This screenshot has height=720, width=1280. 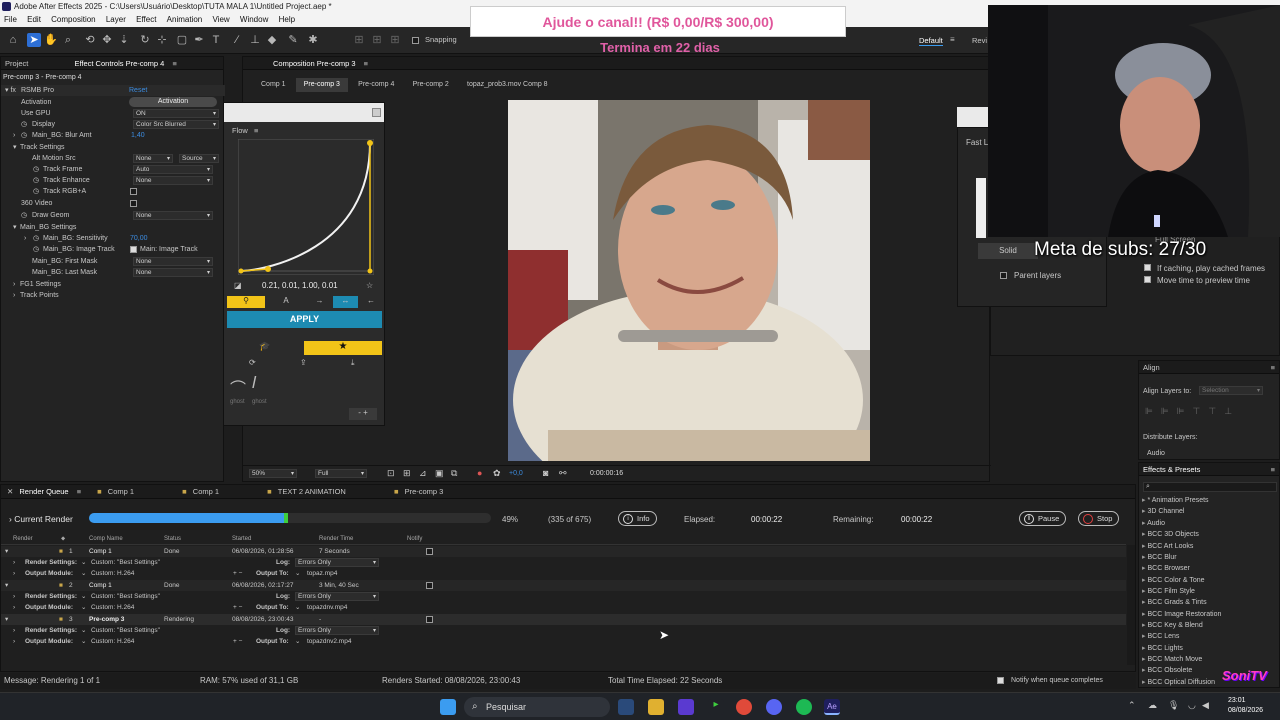 I want to click on sensitivity-value: 70,00, so click(x=139, y=238).